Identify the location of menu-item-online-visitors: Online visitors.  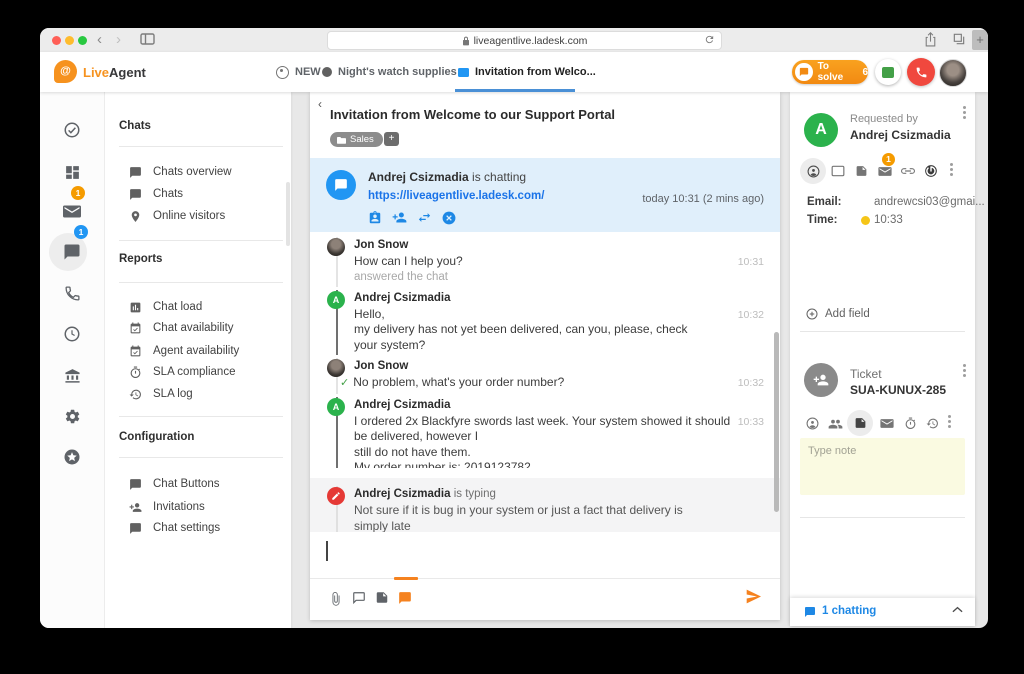
(177, 216).